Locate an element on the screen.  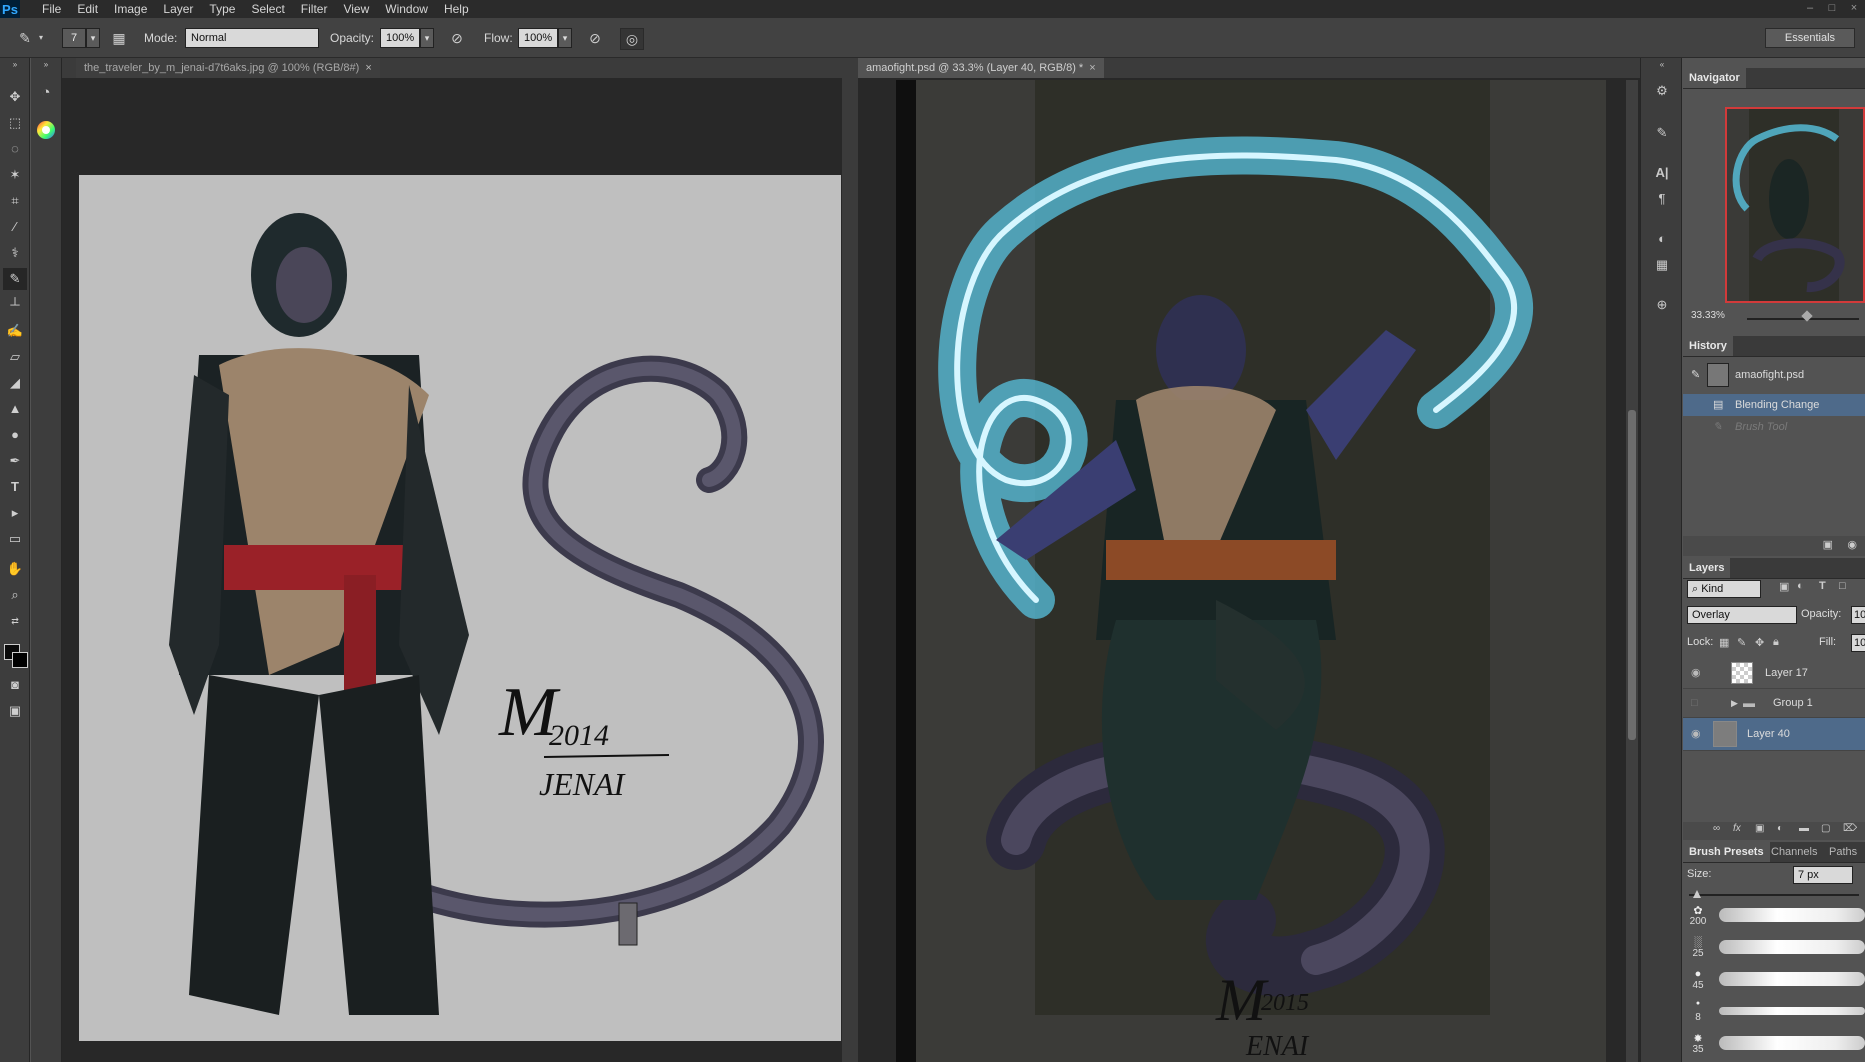
history-item-blending-change: ▤ Blending Change is located at coordinates (1774, 405).